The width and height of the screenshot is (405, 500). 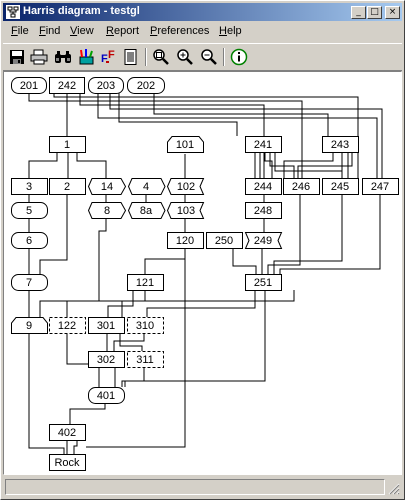 What do you see at coordinates (67, 145) in the screenshot?
I see `label-1: 1` at bounding box center [67, 145].